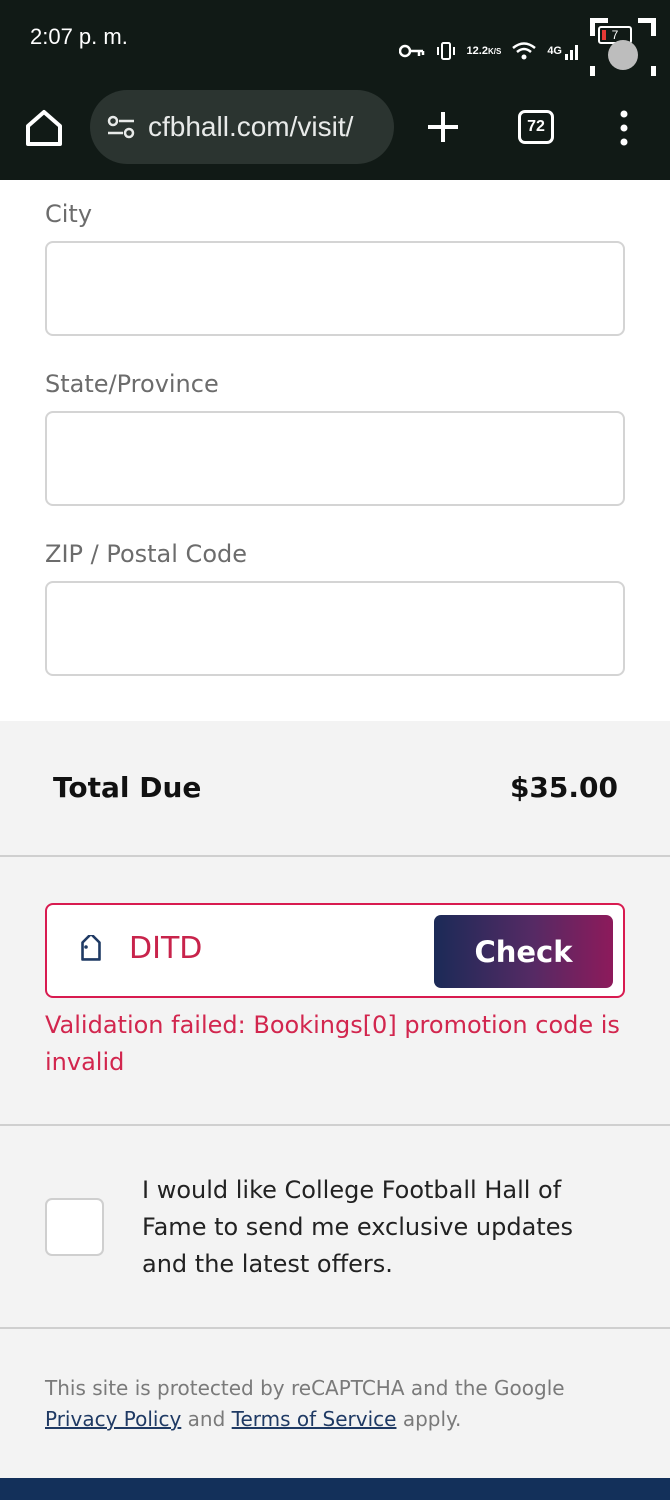 This screenshot has height=1500, width=670. Describe the element at coordinates (132, 384) in the screenshot. I see `state-label: State/Province` at that location.